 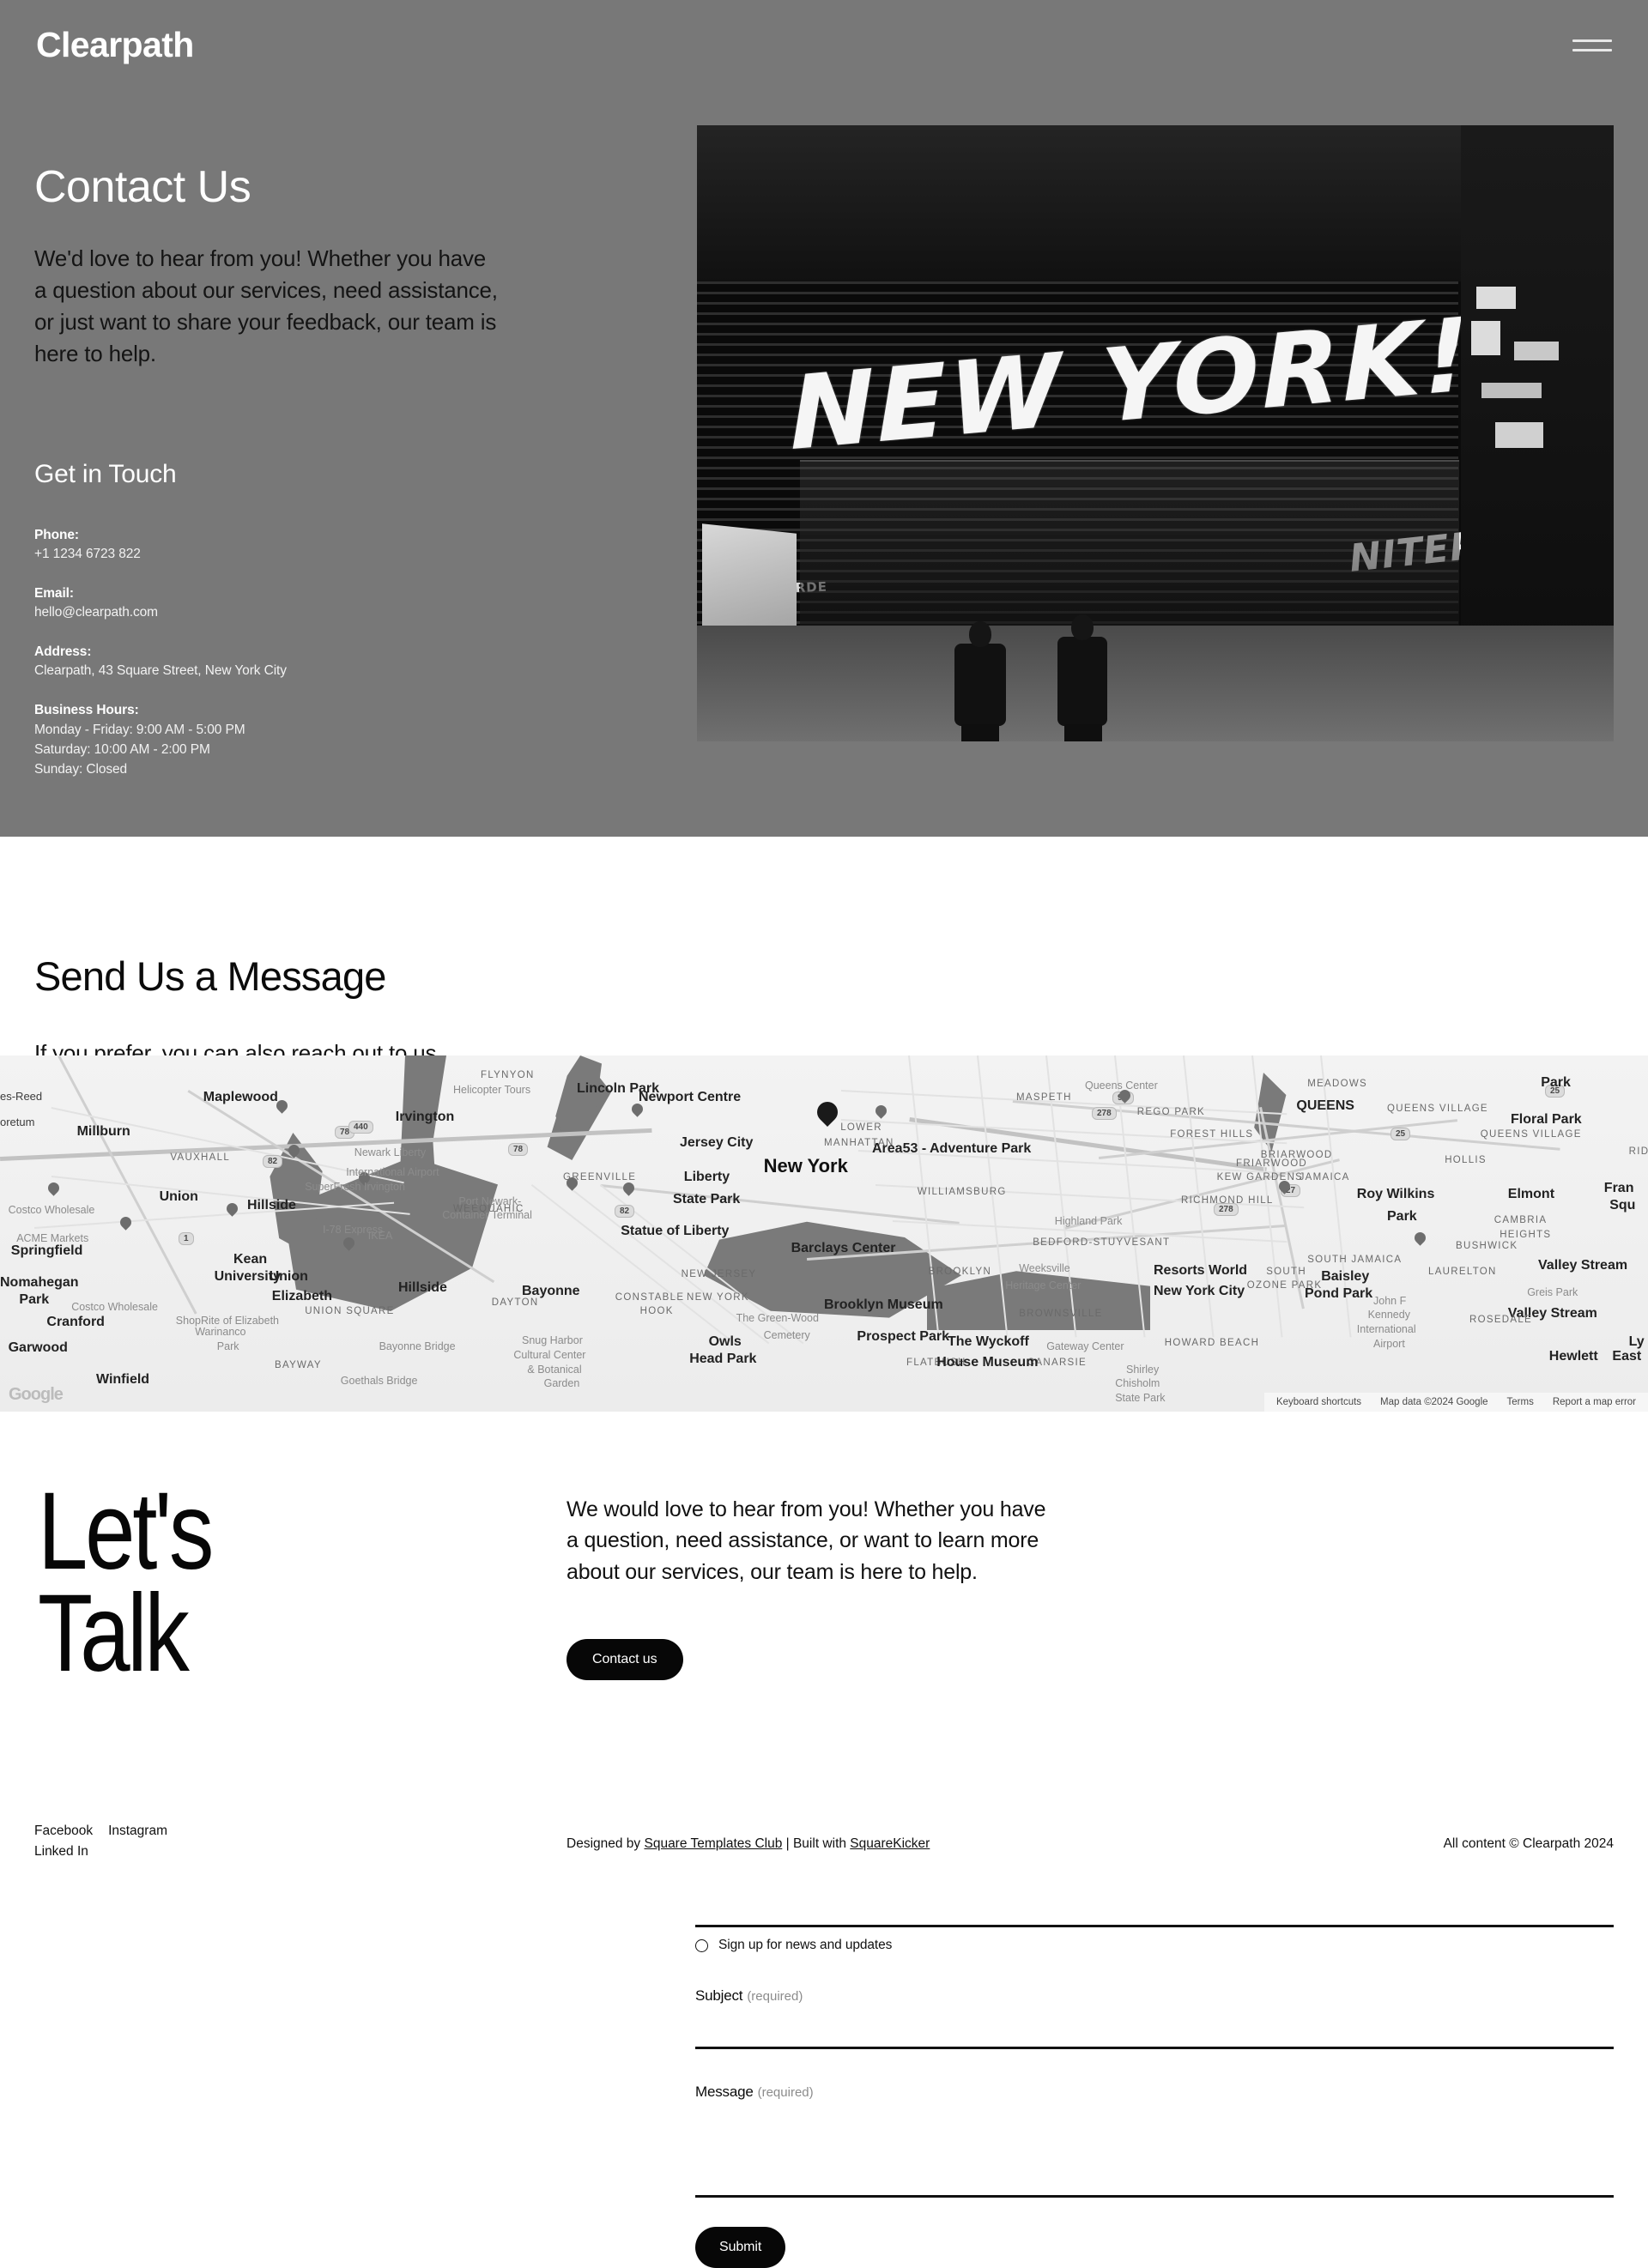 What do you see at coordinates (61, 1852) in the screenshot?
I see `social-link-linkedin: Linked In` at bounding box center [61, 1852].